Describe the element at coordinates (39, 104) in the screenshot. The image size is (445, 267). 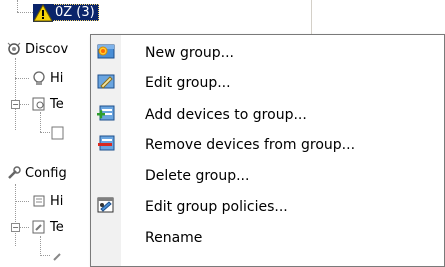
I see `template-icon` at that location.